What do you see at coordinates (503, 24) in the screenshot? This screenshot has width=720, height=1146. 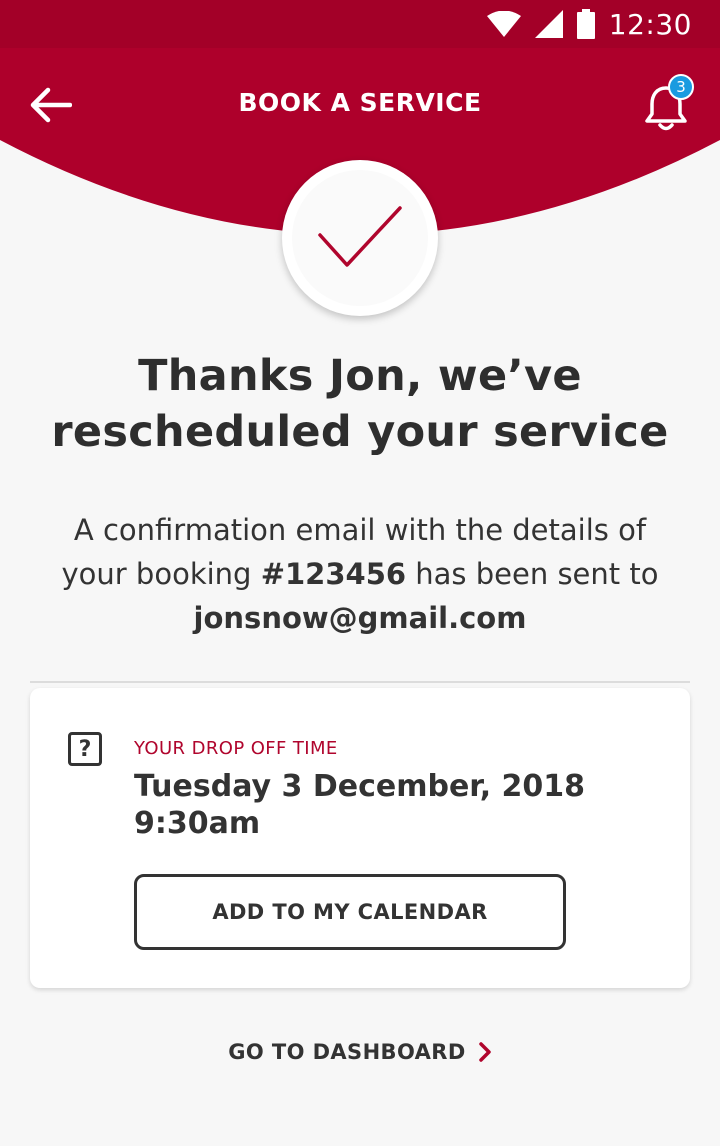 I see `wifi-icon` at bounding box center [503, 24].